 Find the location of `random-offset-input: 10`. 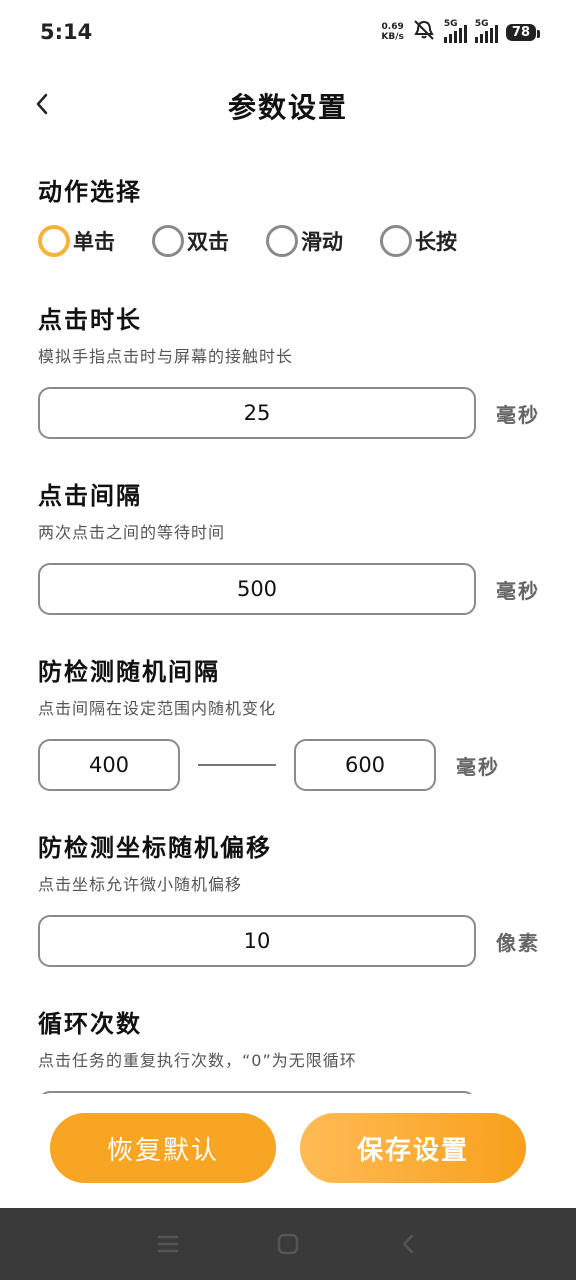

random-offset-input: 10 is located at coordinates (257, 941).